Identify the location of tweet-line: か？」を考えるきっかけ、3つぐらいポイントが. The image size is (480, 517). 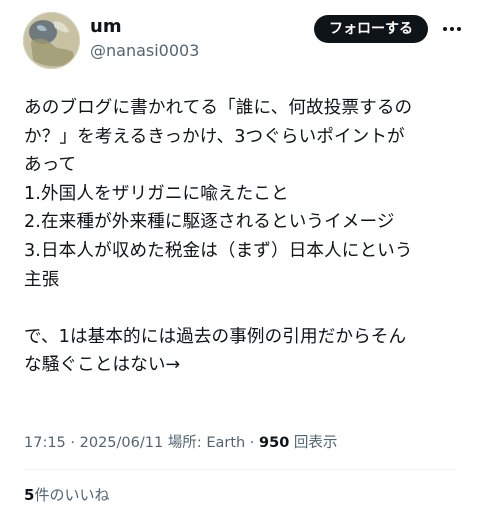
(214, 136).